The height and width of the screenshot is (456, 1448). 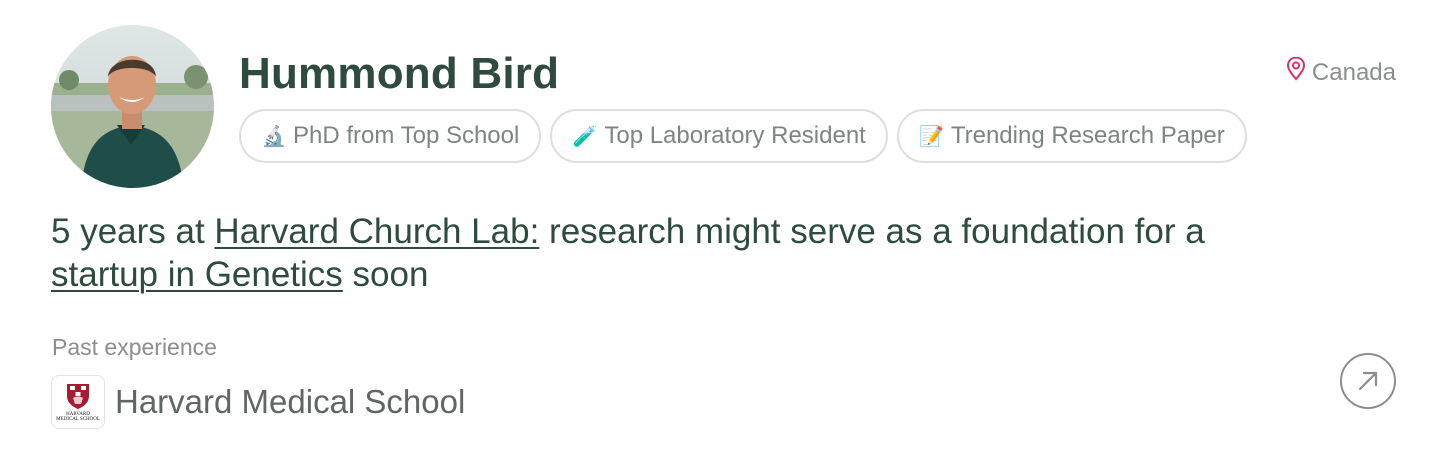 What do you see at coordinates (134, 347) in the screenshot?
I see `past-experience-label: Past experience` at bounding box center [134, 347].